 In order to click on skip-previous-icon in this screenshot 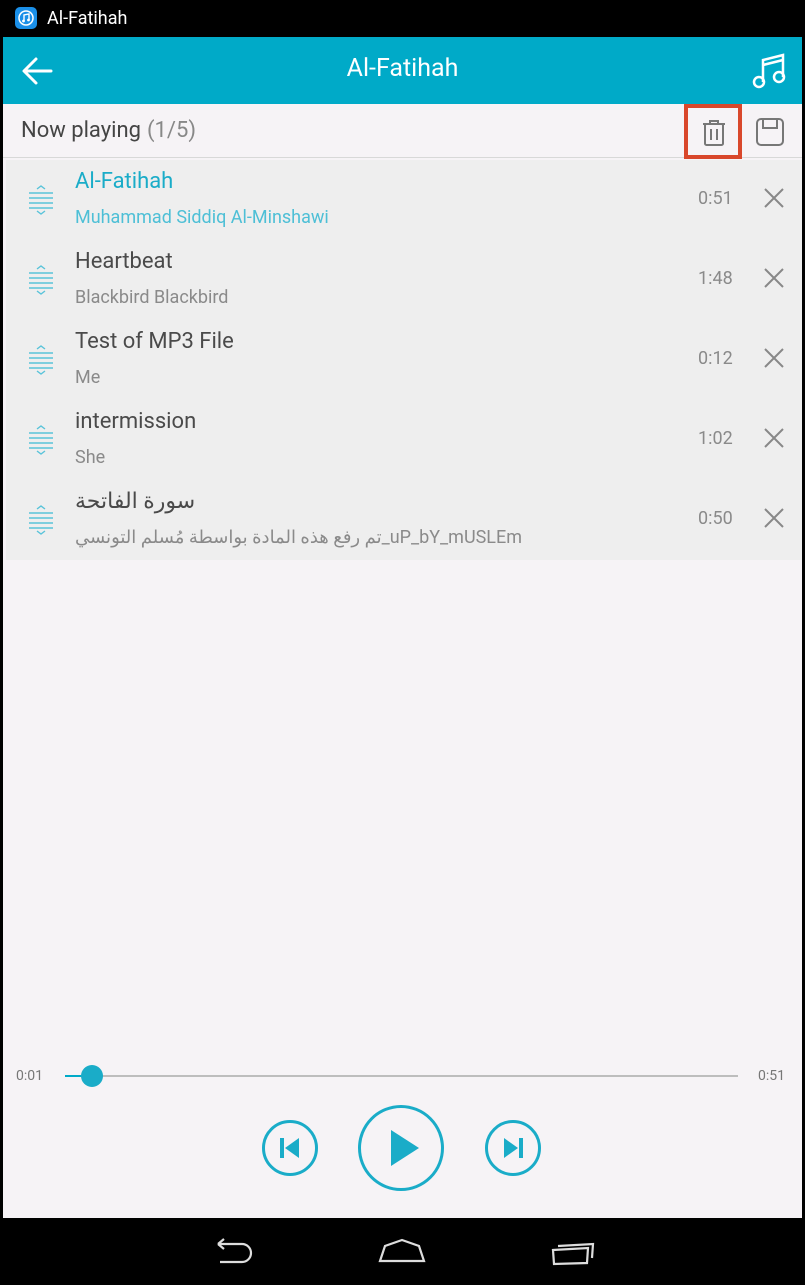, I will do `click(289, 1148)`.